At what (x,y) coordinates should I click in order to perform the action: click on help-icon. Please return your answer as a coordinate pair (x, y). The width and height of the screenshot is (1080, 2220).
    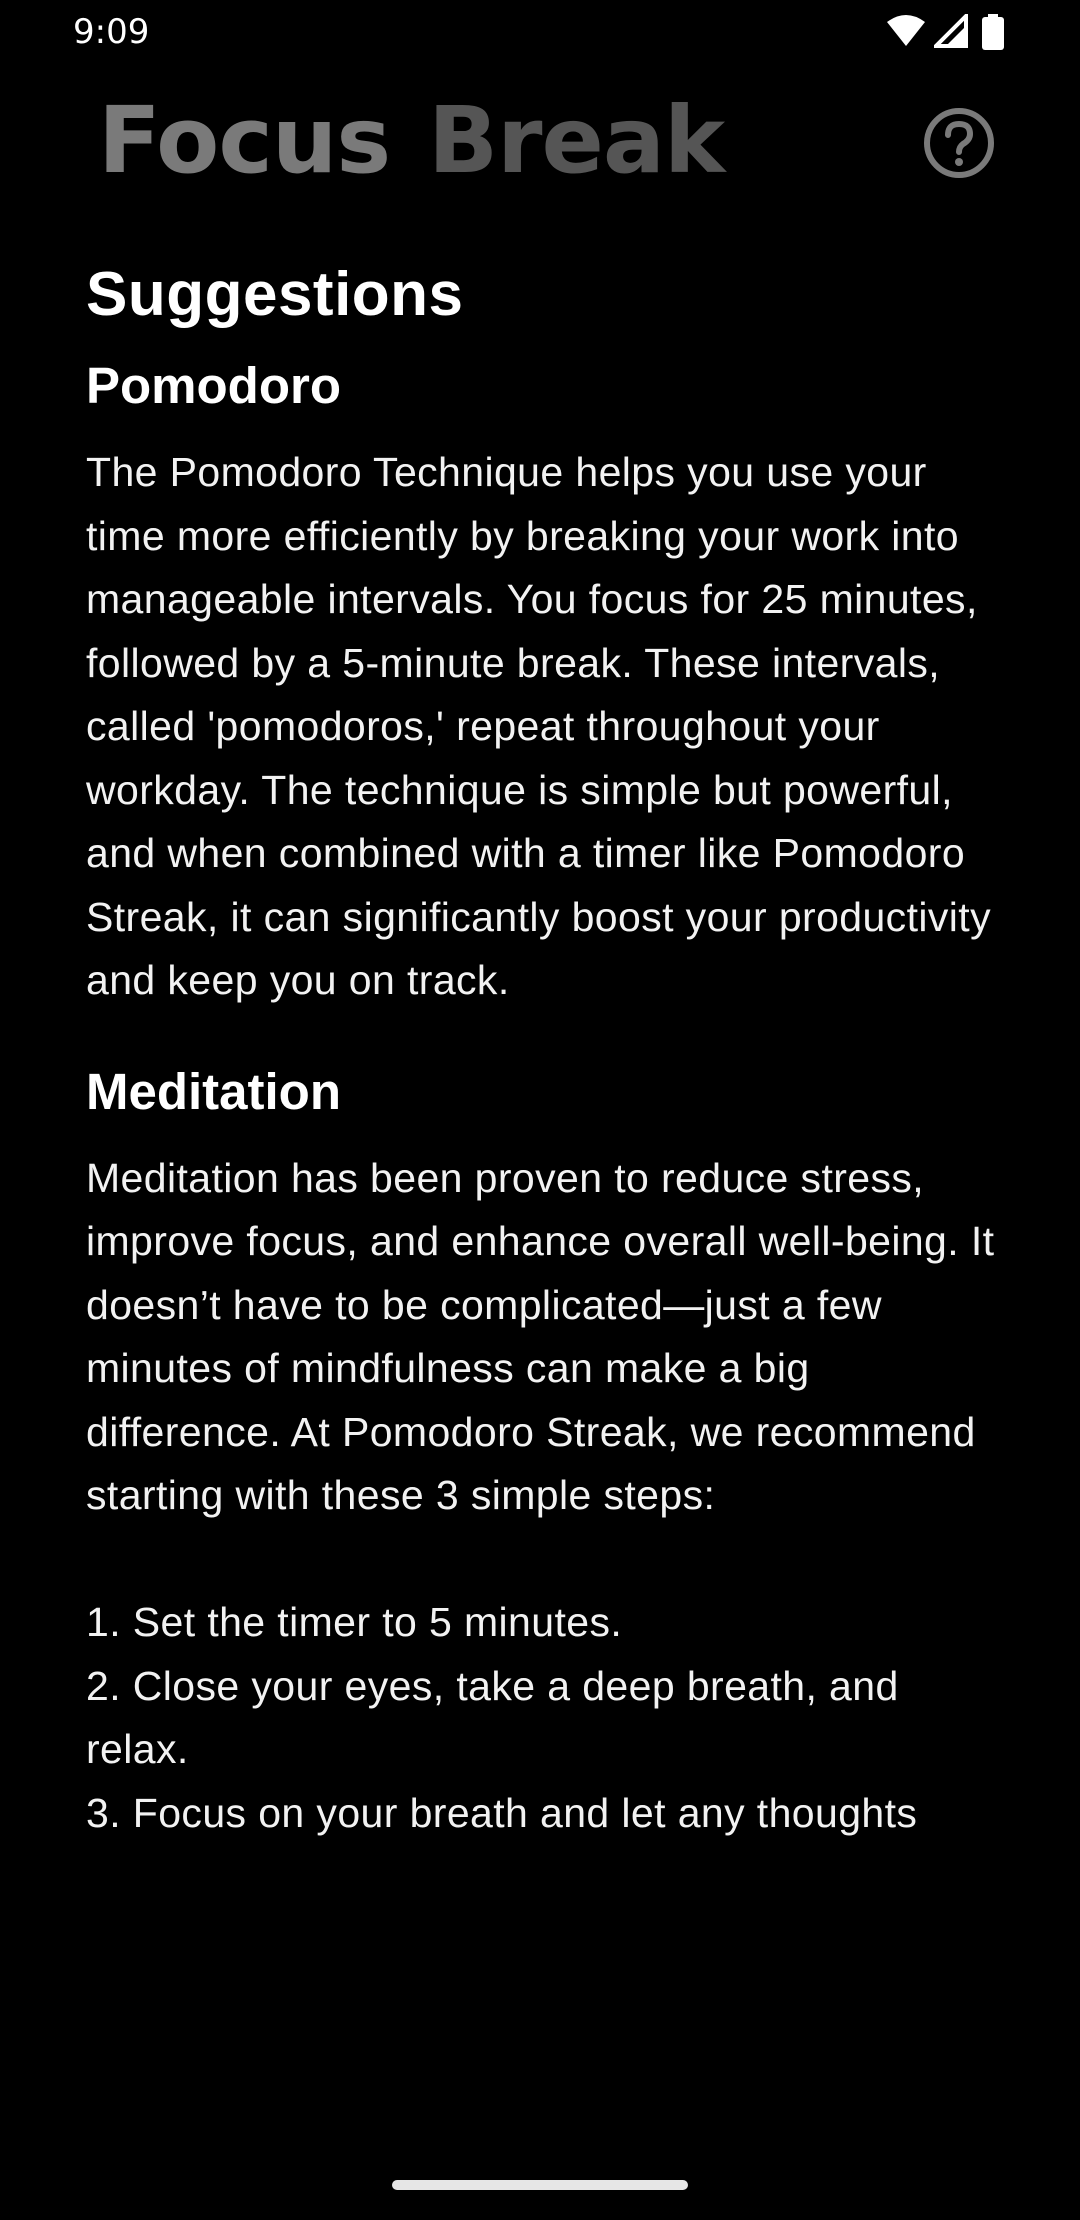
    Looking at the image, I should click on (959, 143).